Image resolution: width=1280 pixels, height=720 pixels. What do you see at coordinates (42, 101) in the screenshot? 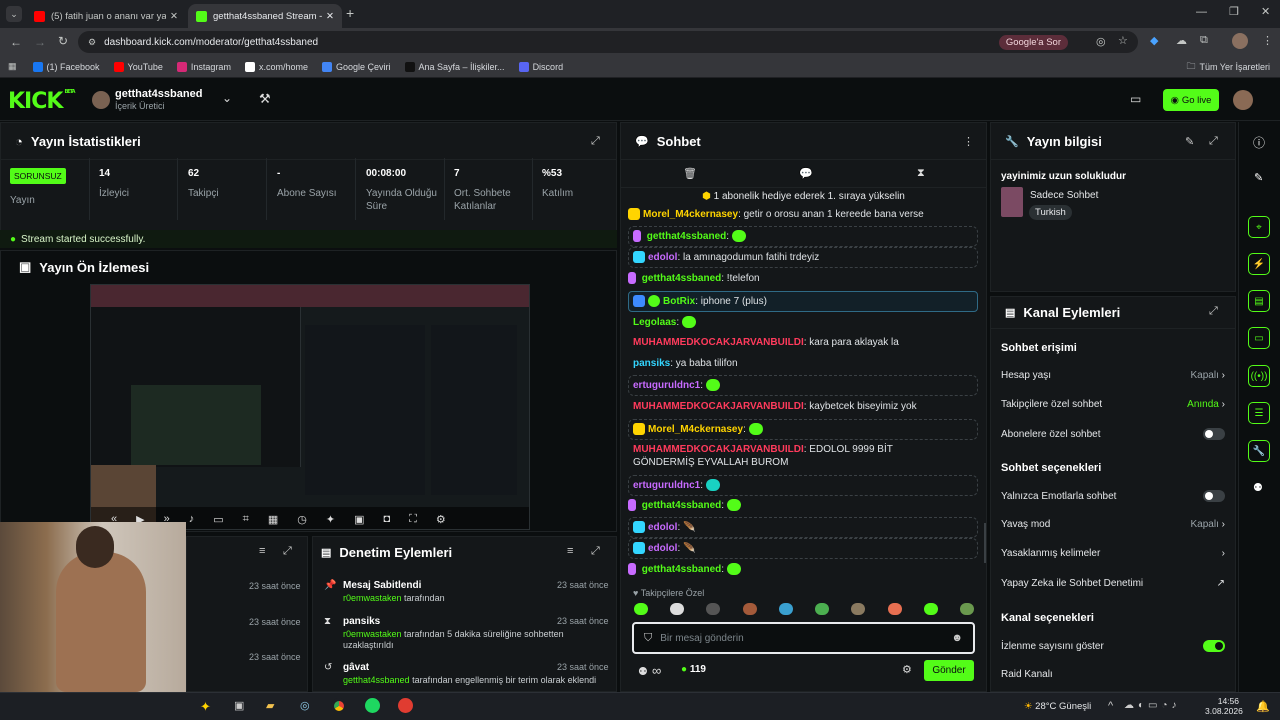
I see `kick-logo: KICK BETA` at bounding box center [42, 101].